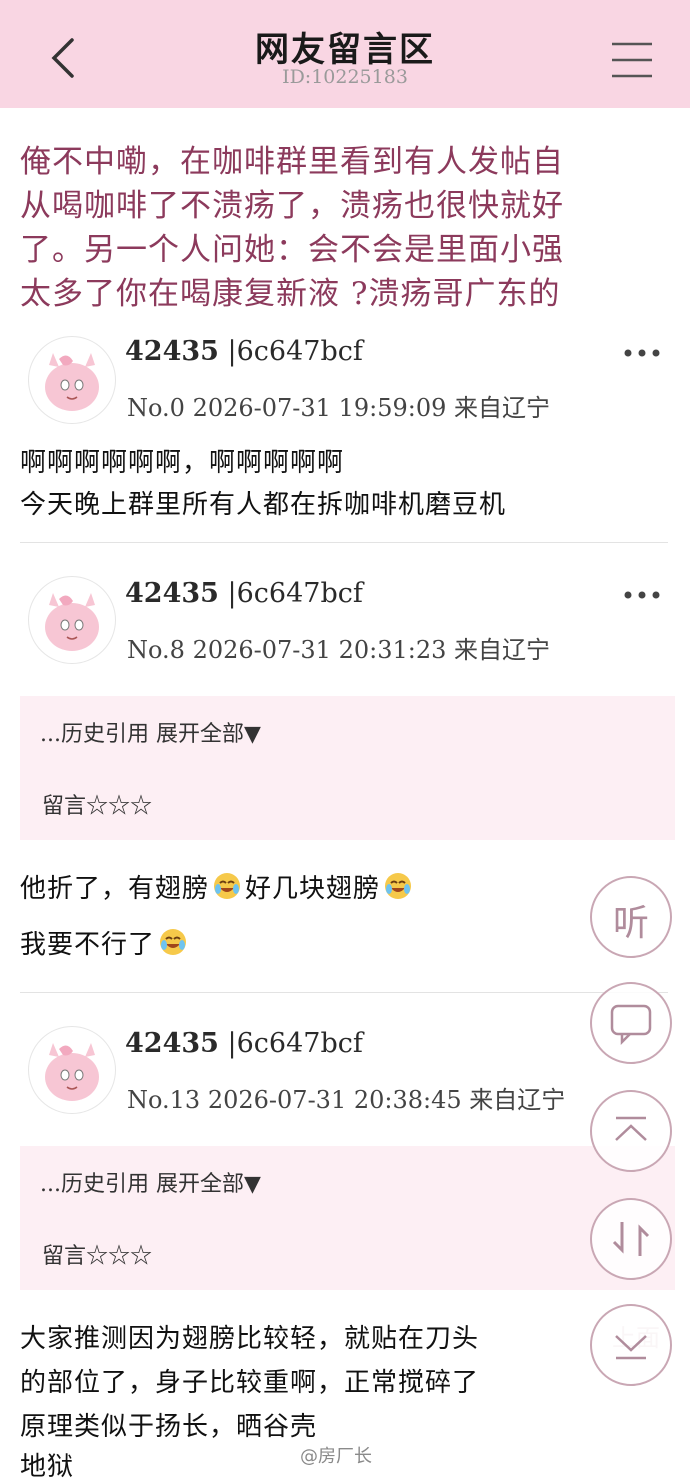 The height and width of the screenshot is (1483, 690). I want to click on swap-icon, so click(631, 1239).